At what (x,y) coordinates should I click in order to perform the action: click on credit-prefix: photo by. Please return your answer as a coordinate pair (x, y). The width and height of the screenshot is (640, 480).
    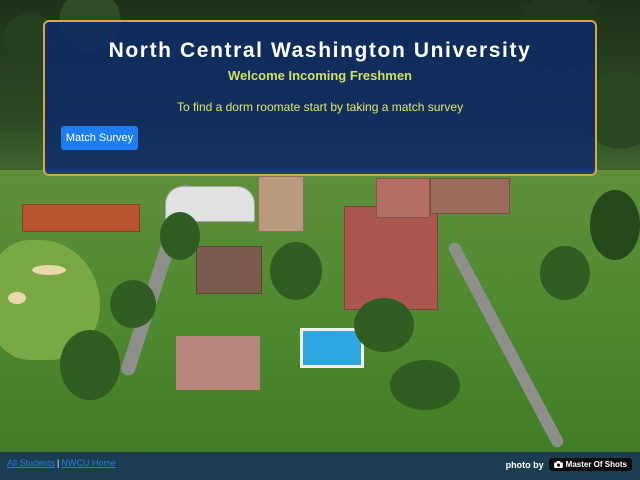
    Looking at the image, I should click on (524, 464).